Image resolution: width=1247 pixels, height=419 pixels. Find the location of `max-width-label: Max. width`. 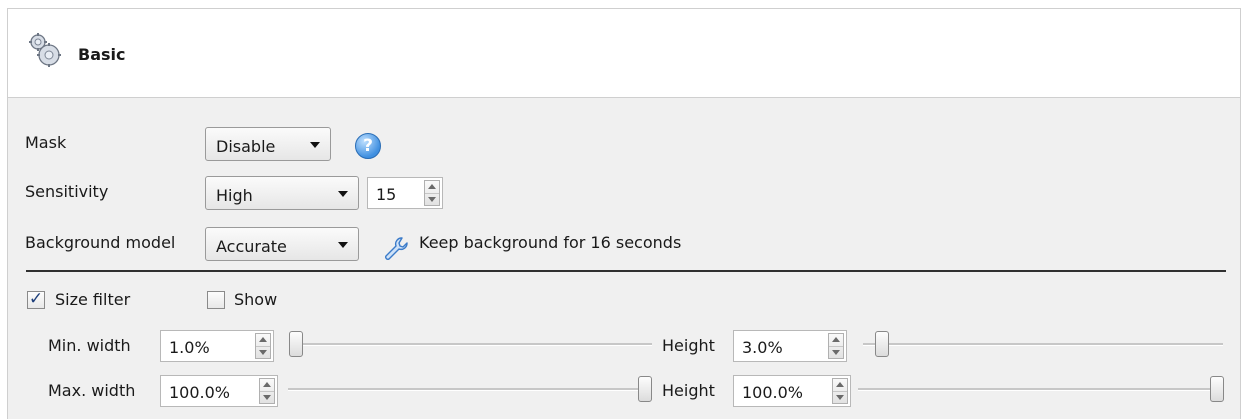

max-width-label: Max. width is located at coordinates (92, 390).